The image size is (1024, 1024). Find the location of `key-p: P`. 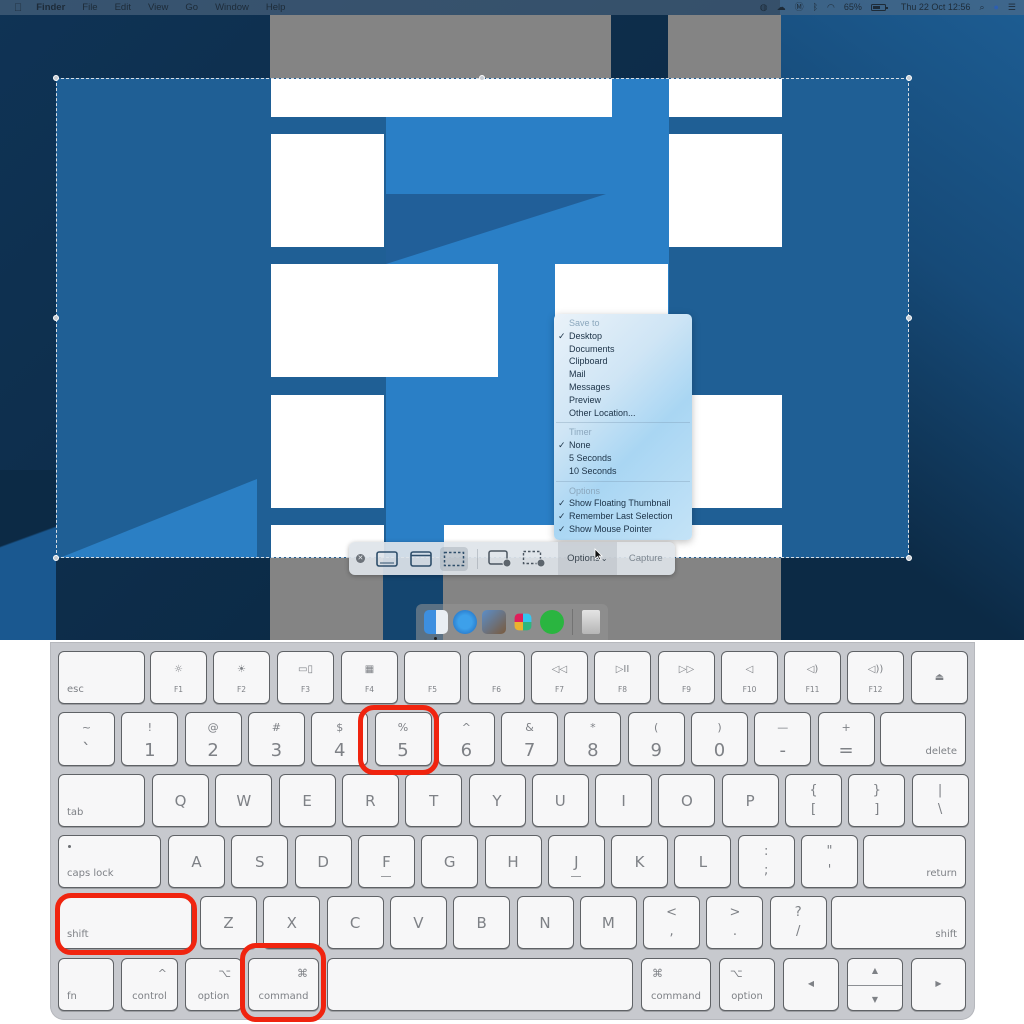

key-p: P is located at coordinates (750, 800).